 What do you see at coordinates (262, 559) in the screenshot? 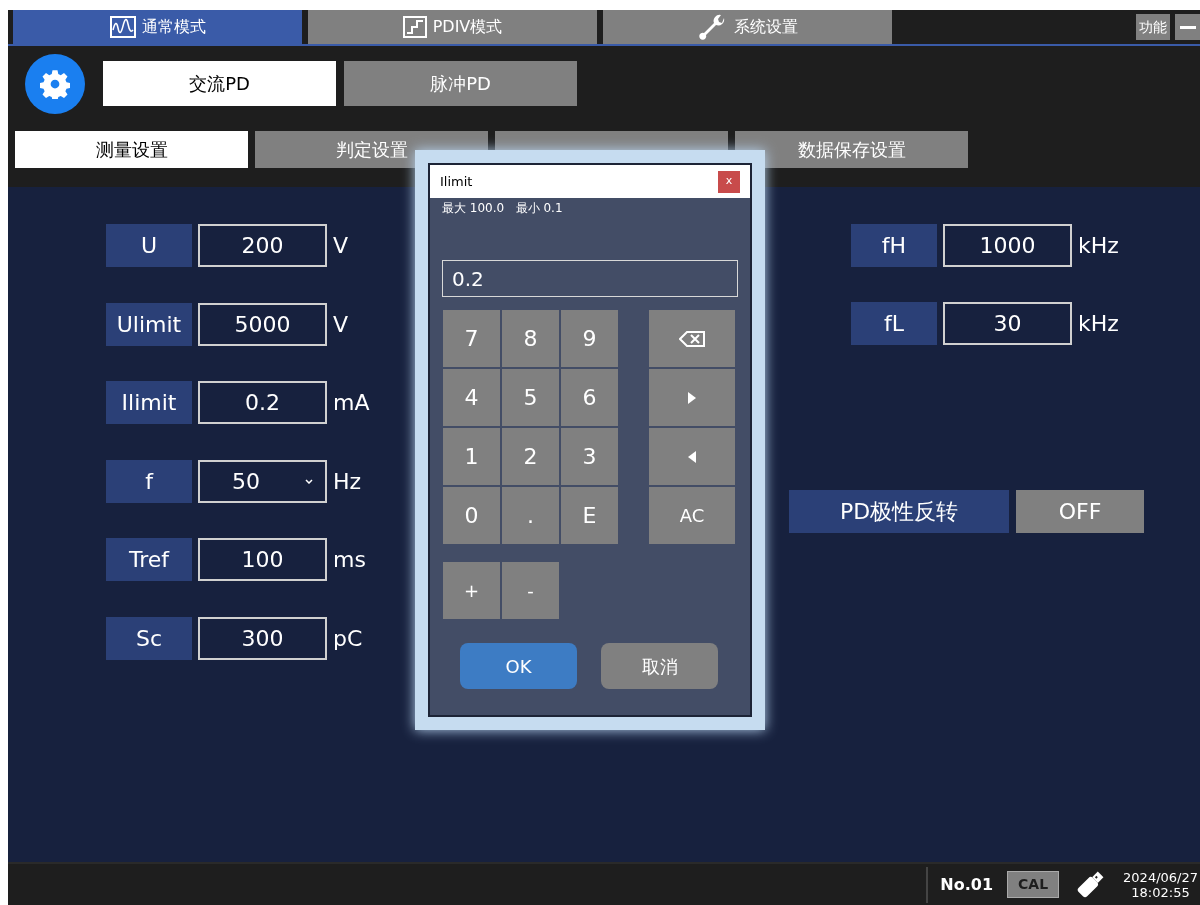
I see `value-field: 100` at bounding box center [262, 559].